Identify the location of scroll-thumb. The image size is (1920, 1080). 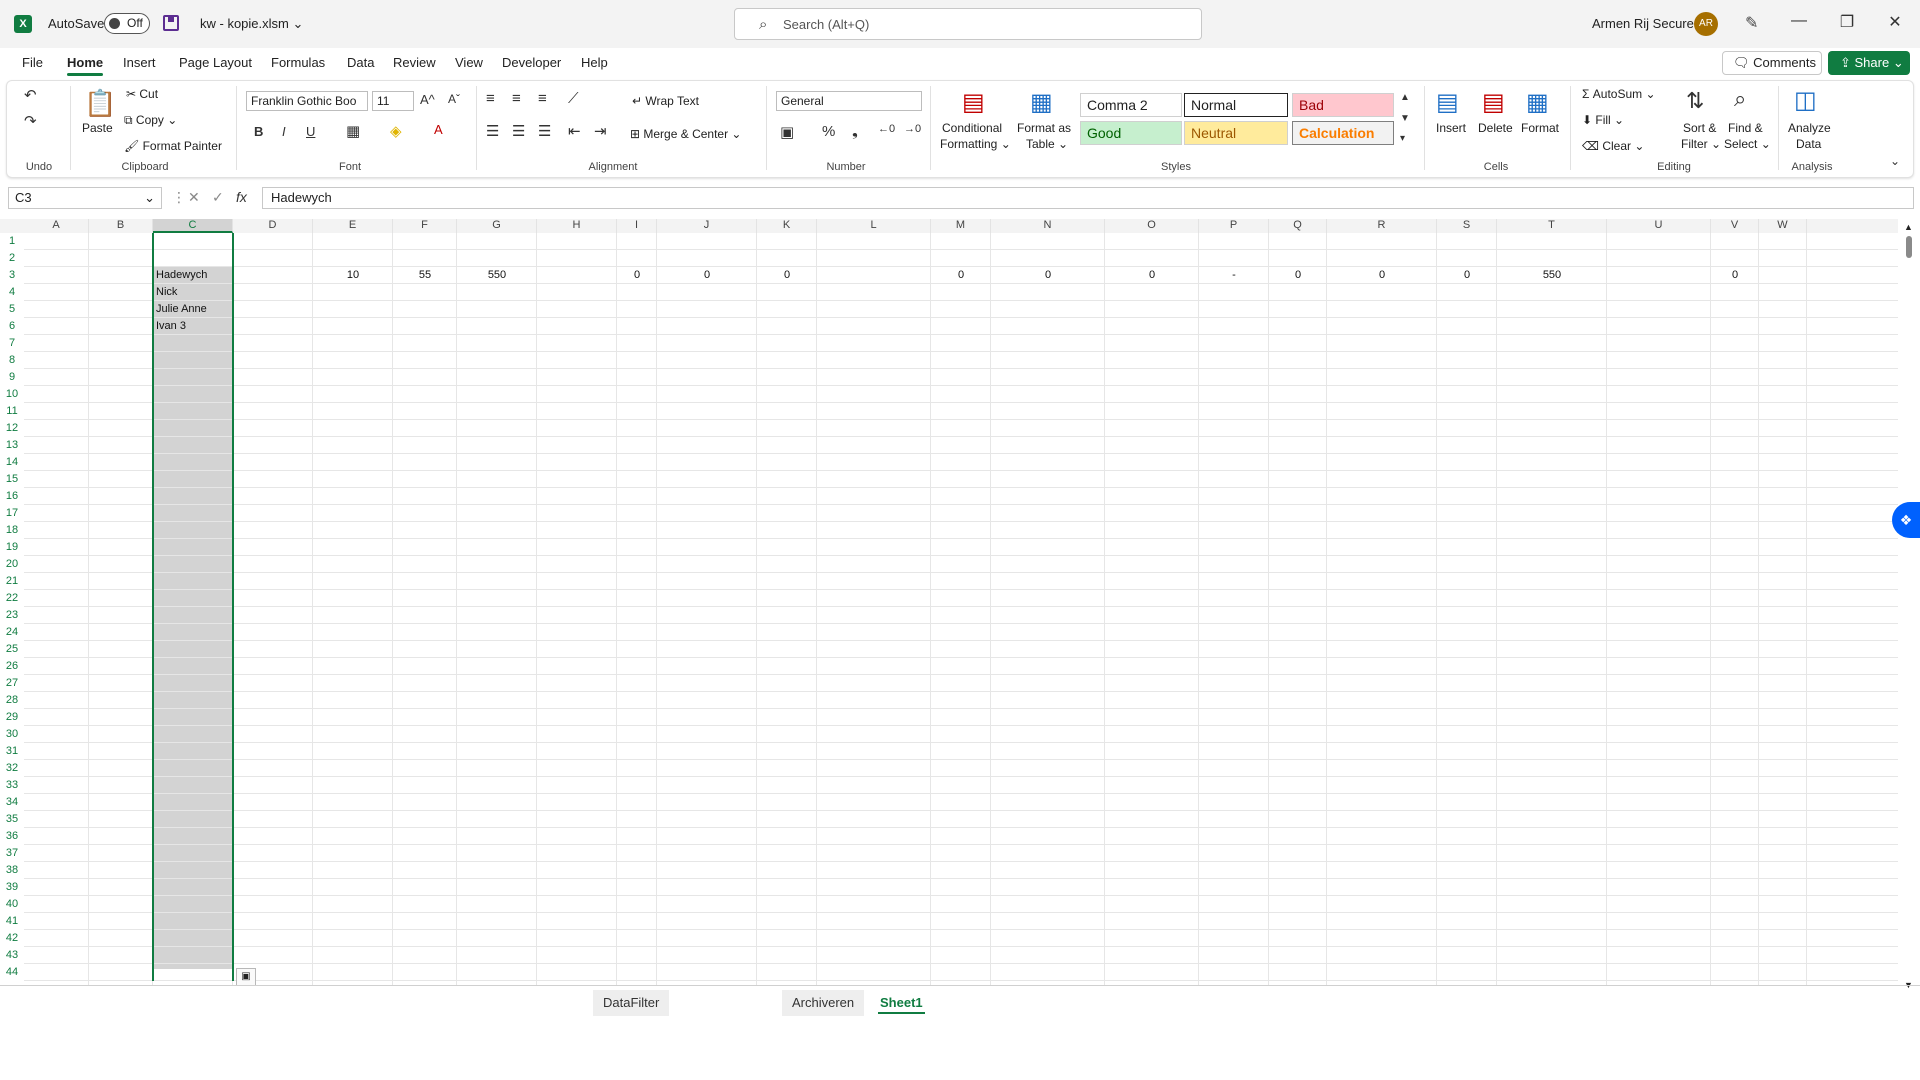
(1909, 247).